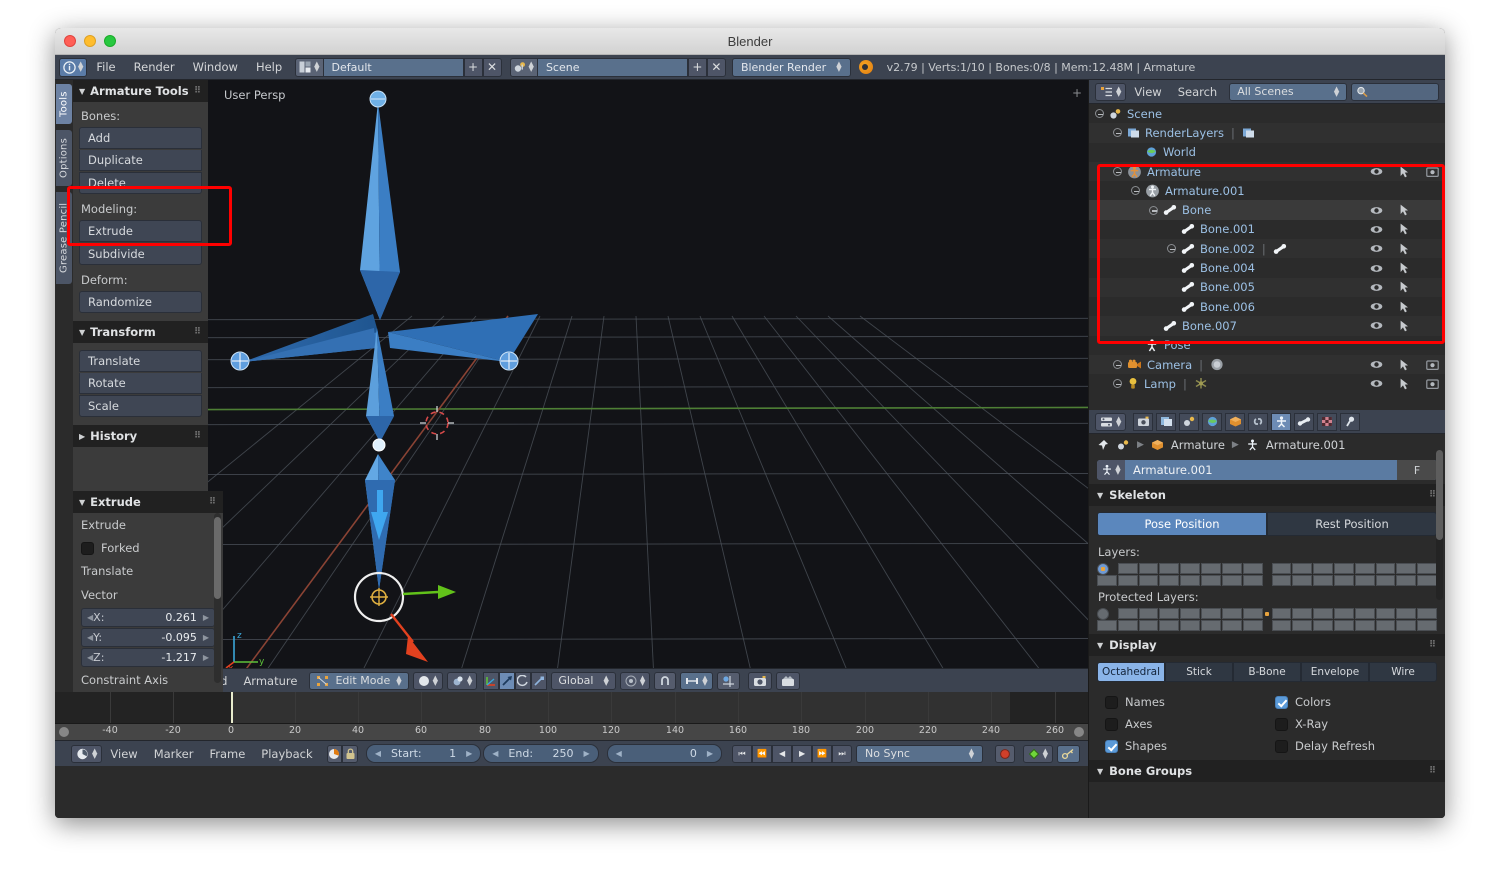  I want to click on maximize-button, so click(110, 41).